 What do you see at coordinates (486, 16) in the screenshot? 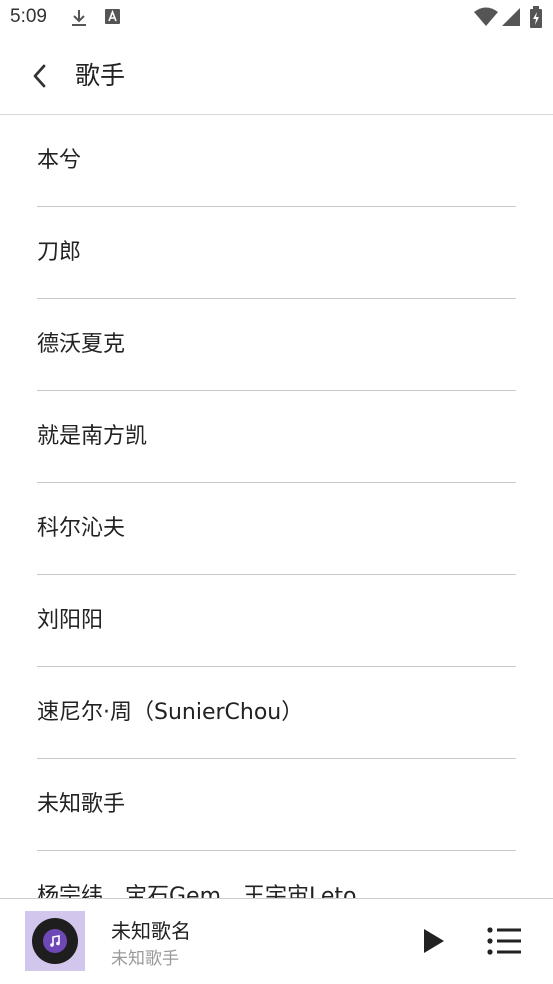
I see `wifi-icon` at bounding box center [486, 16].